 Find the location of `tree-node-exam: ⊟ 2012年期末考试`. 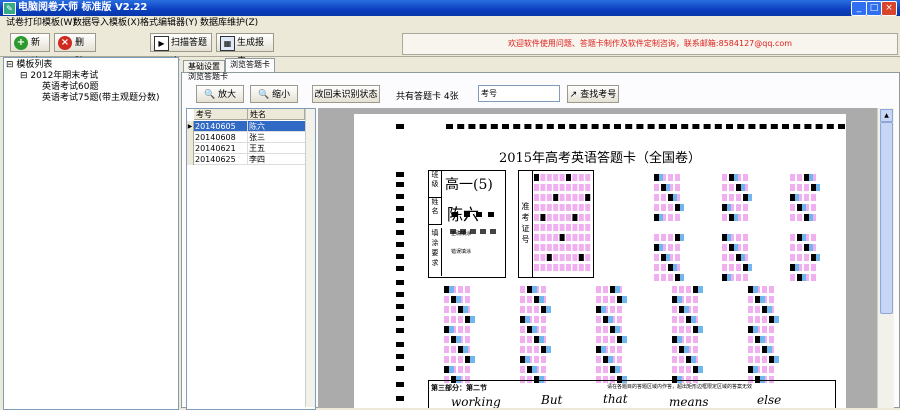

tree-node-exam: ⊟ 2012年期末考试 is located at coordinates (59, 76).